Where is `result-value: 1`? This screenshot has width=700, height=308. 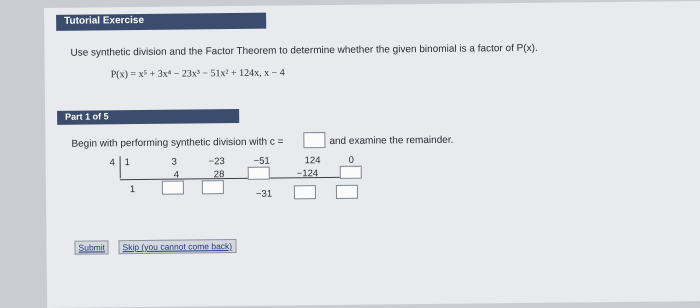
result-value: 1 is located at coordinates (132, 190).